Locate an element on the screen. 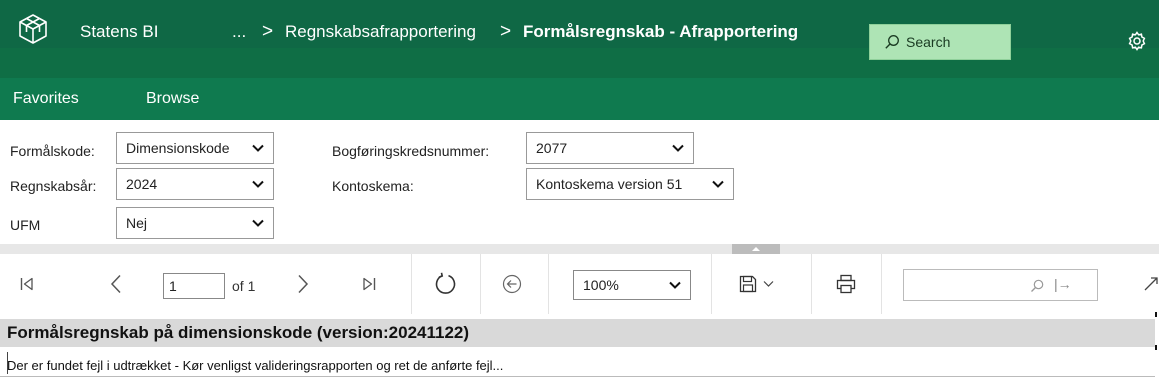 The height and width of the screenshot is (390, 1159). find-next-button: |→ is located at coordinates (1063, 284).